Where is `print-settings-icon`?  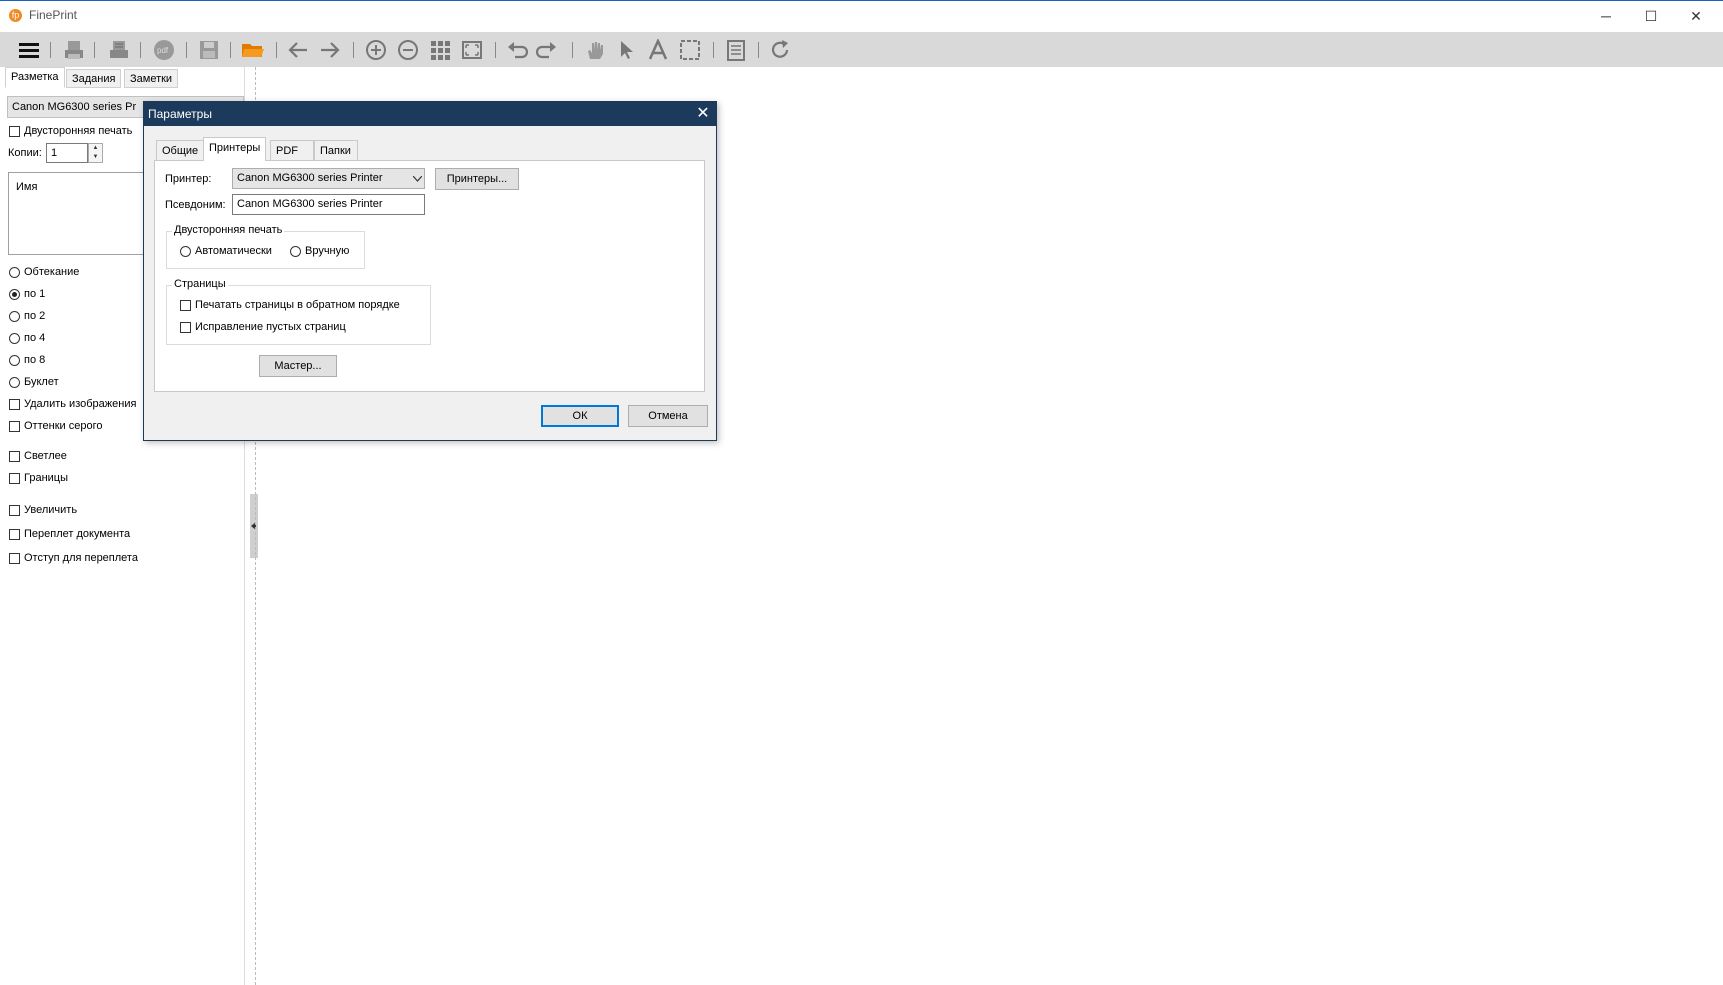
print-settings-icon is located at coordinates (119, 50).